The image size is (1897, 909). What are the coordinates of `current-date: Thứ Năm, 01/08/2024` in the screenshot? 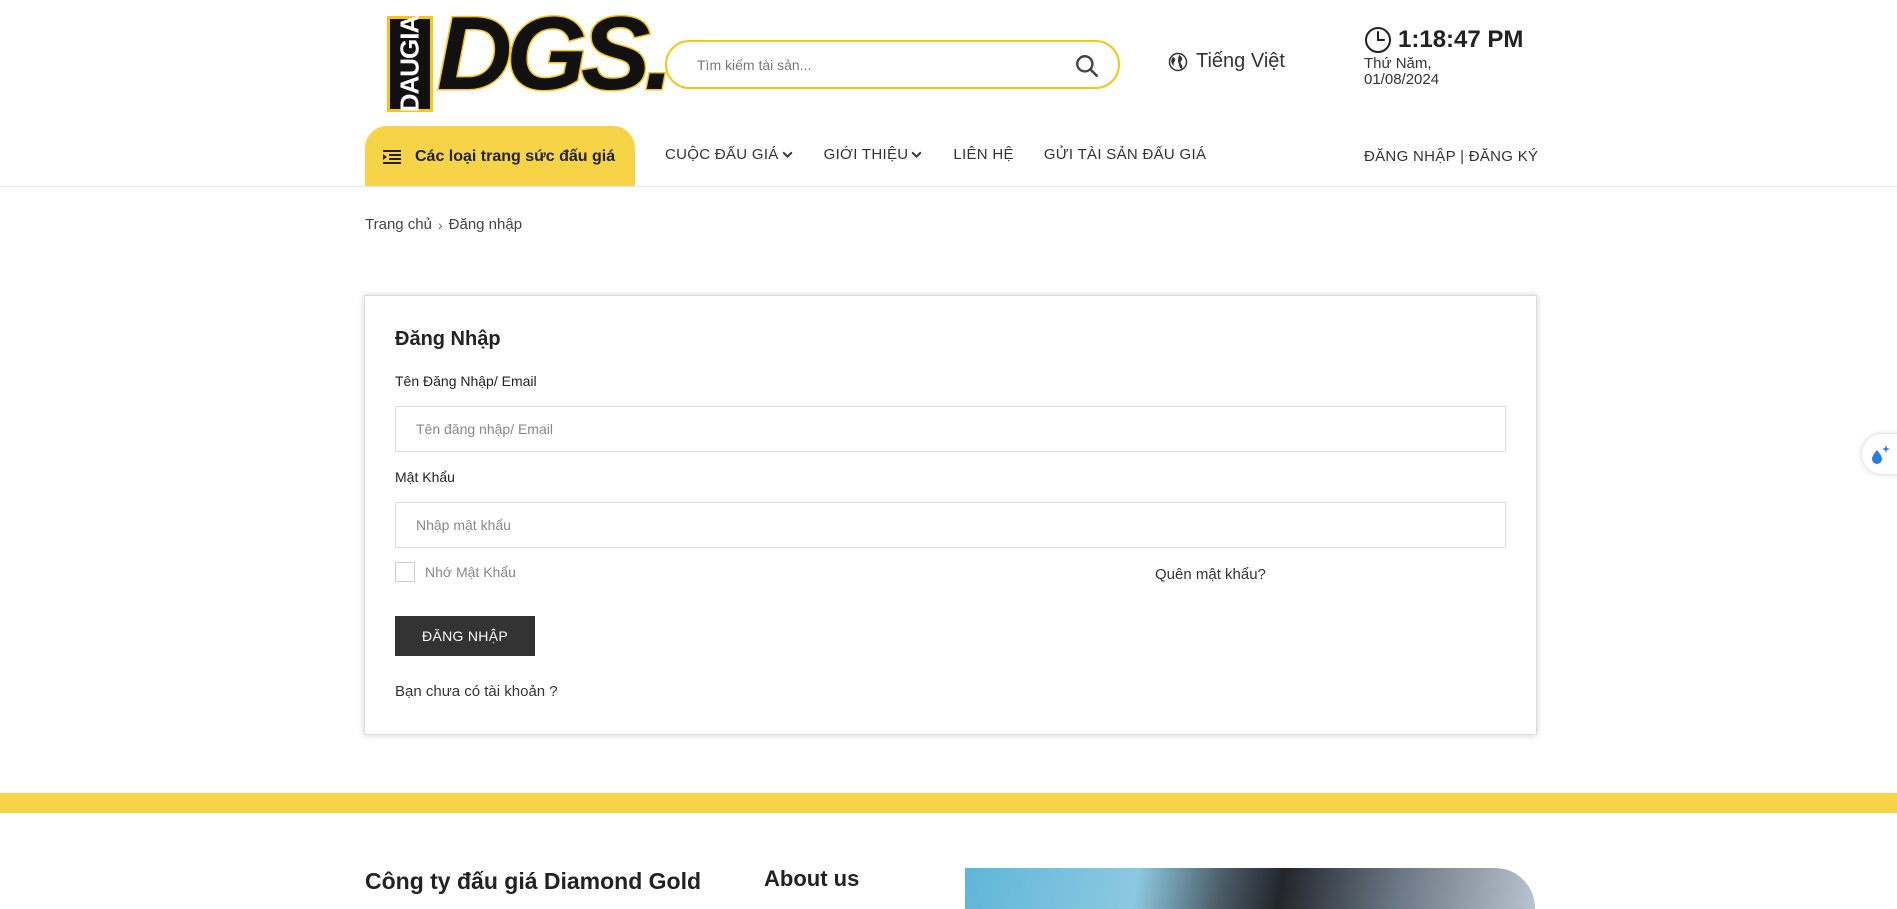 It's located at (1402, 71).